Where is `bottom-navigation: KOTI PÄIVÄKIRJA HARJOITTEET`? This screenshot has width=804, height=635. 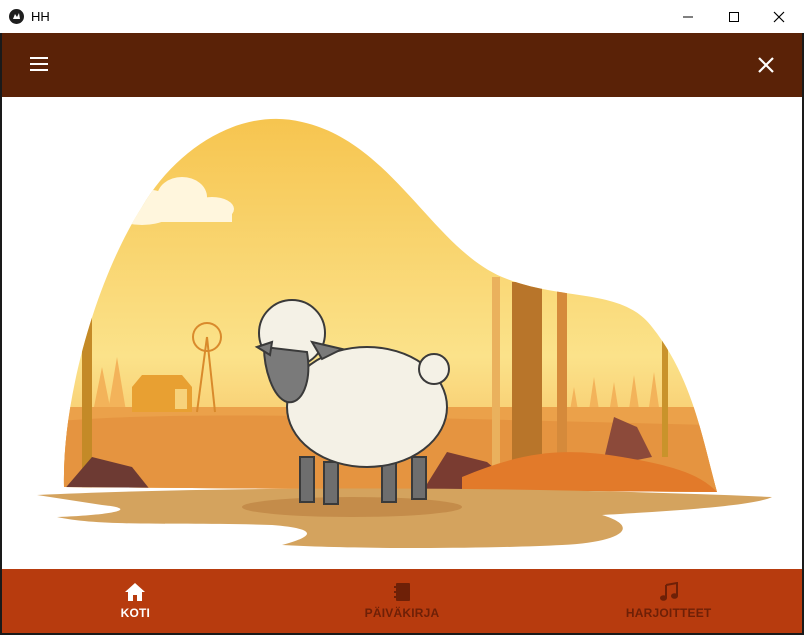
bottom-navigation: KOTI PÄIVÄKIRJA HARJOITTEET is located at coordinates (402, 601).